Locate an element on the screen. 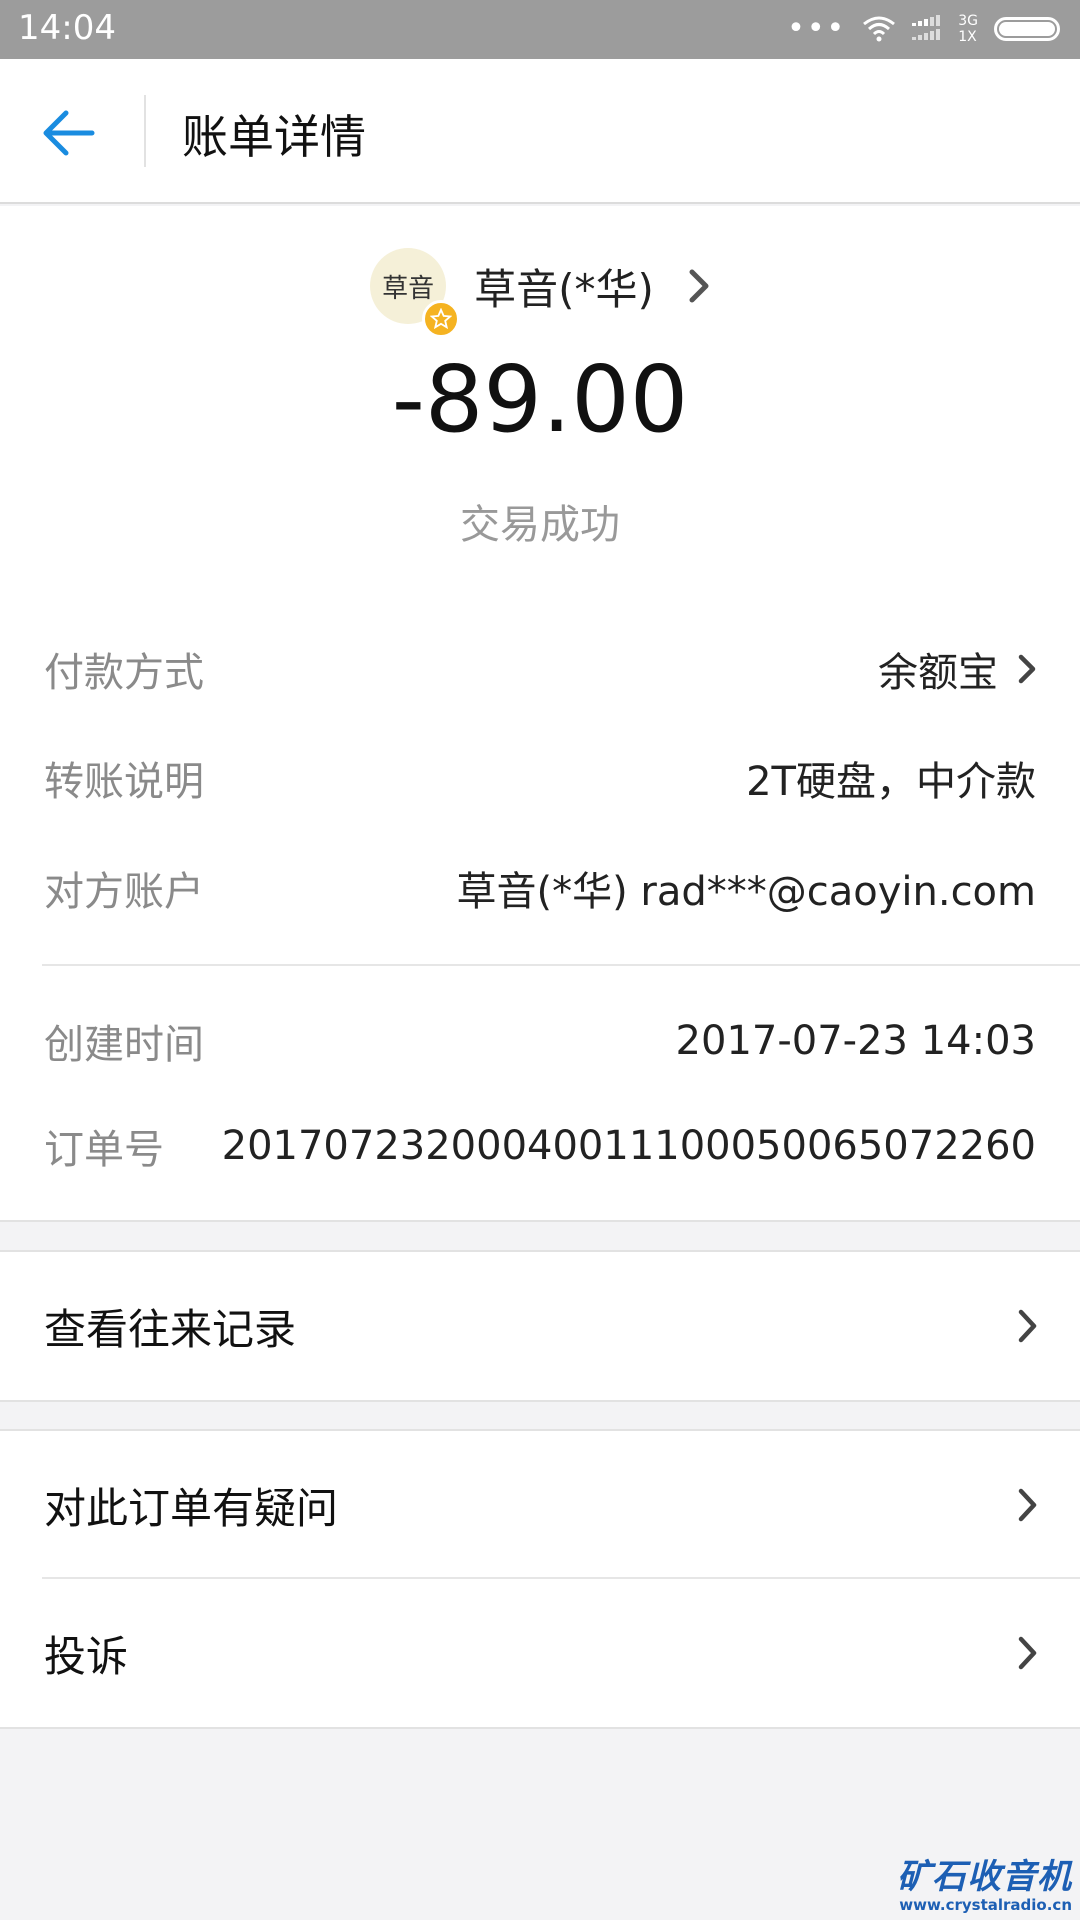 Image resolution: width=1080 pixels, height=1920 pixels. signal-icon is located at coordinates (926, 27).